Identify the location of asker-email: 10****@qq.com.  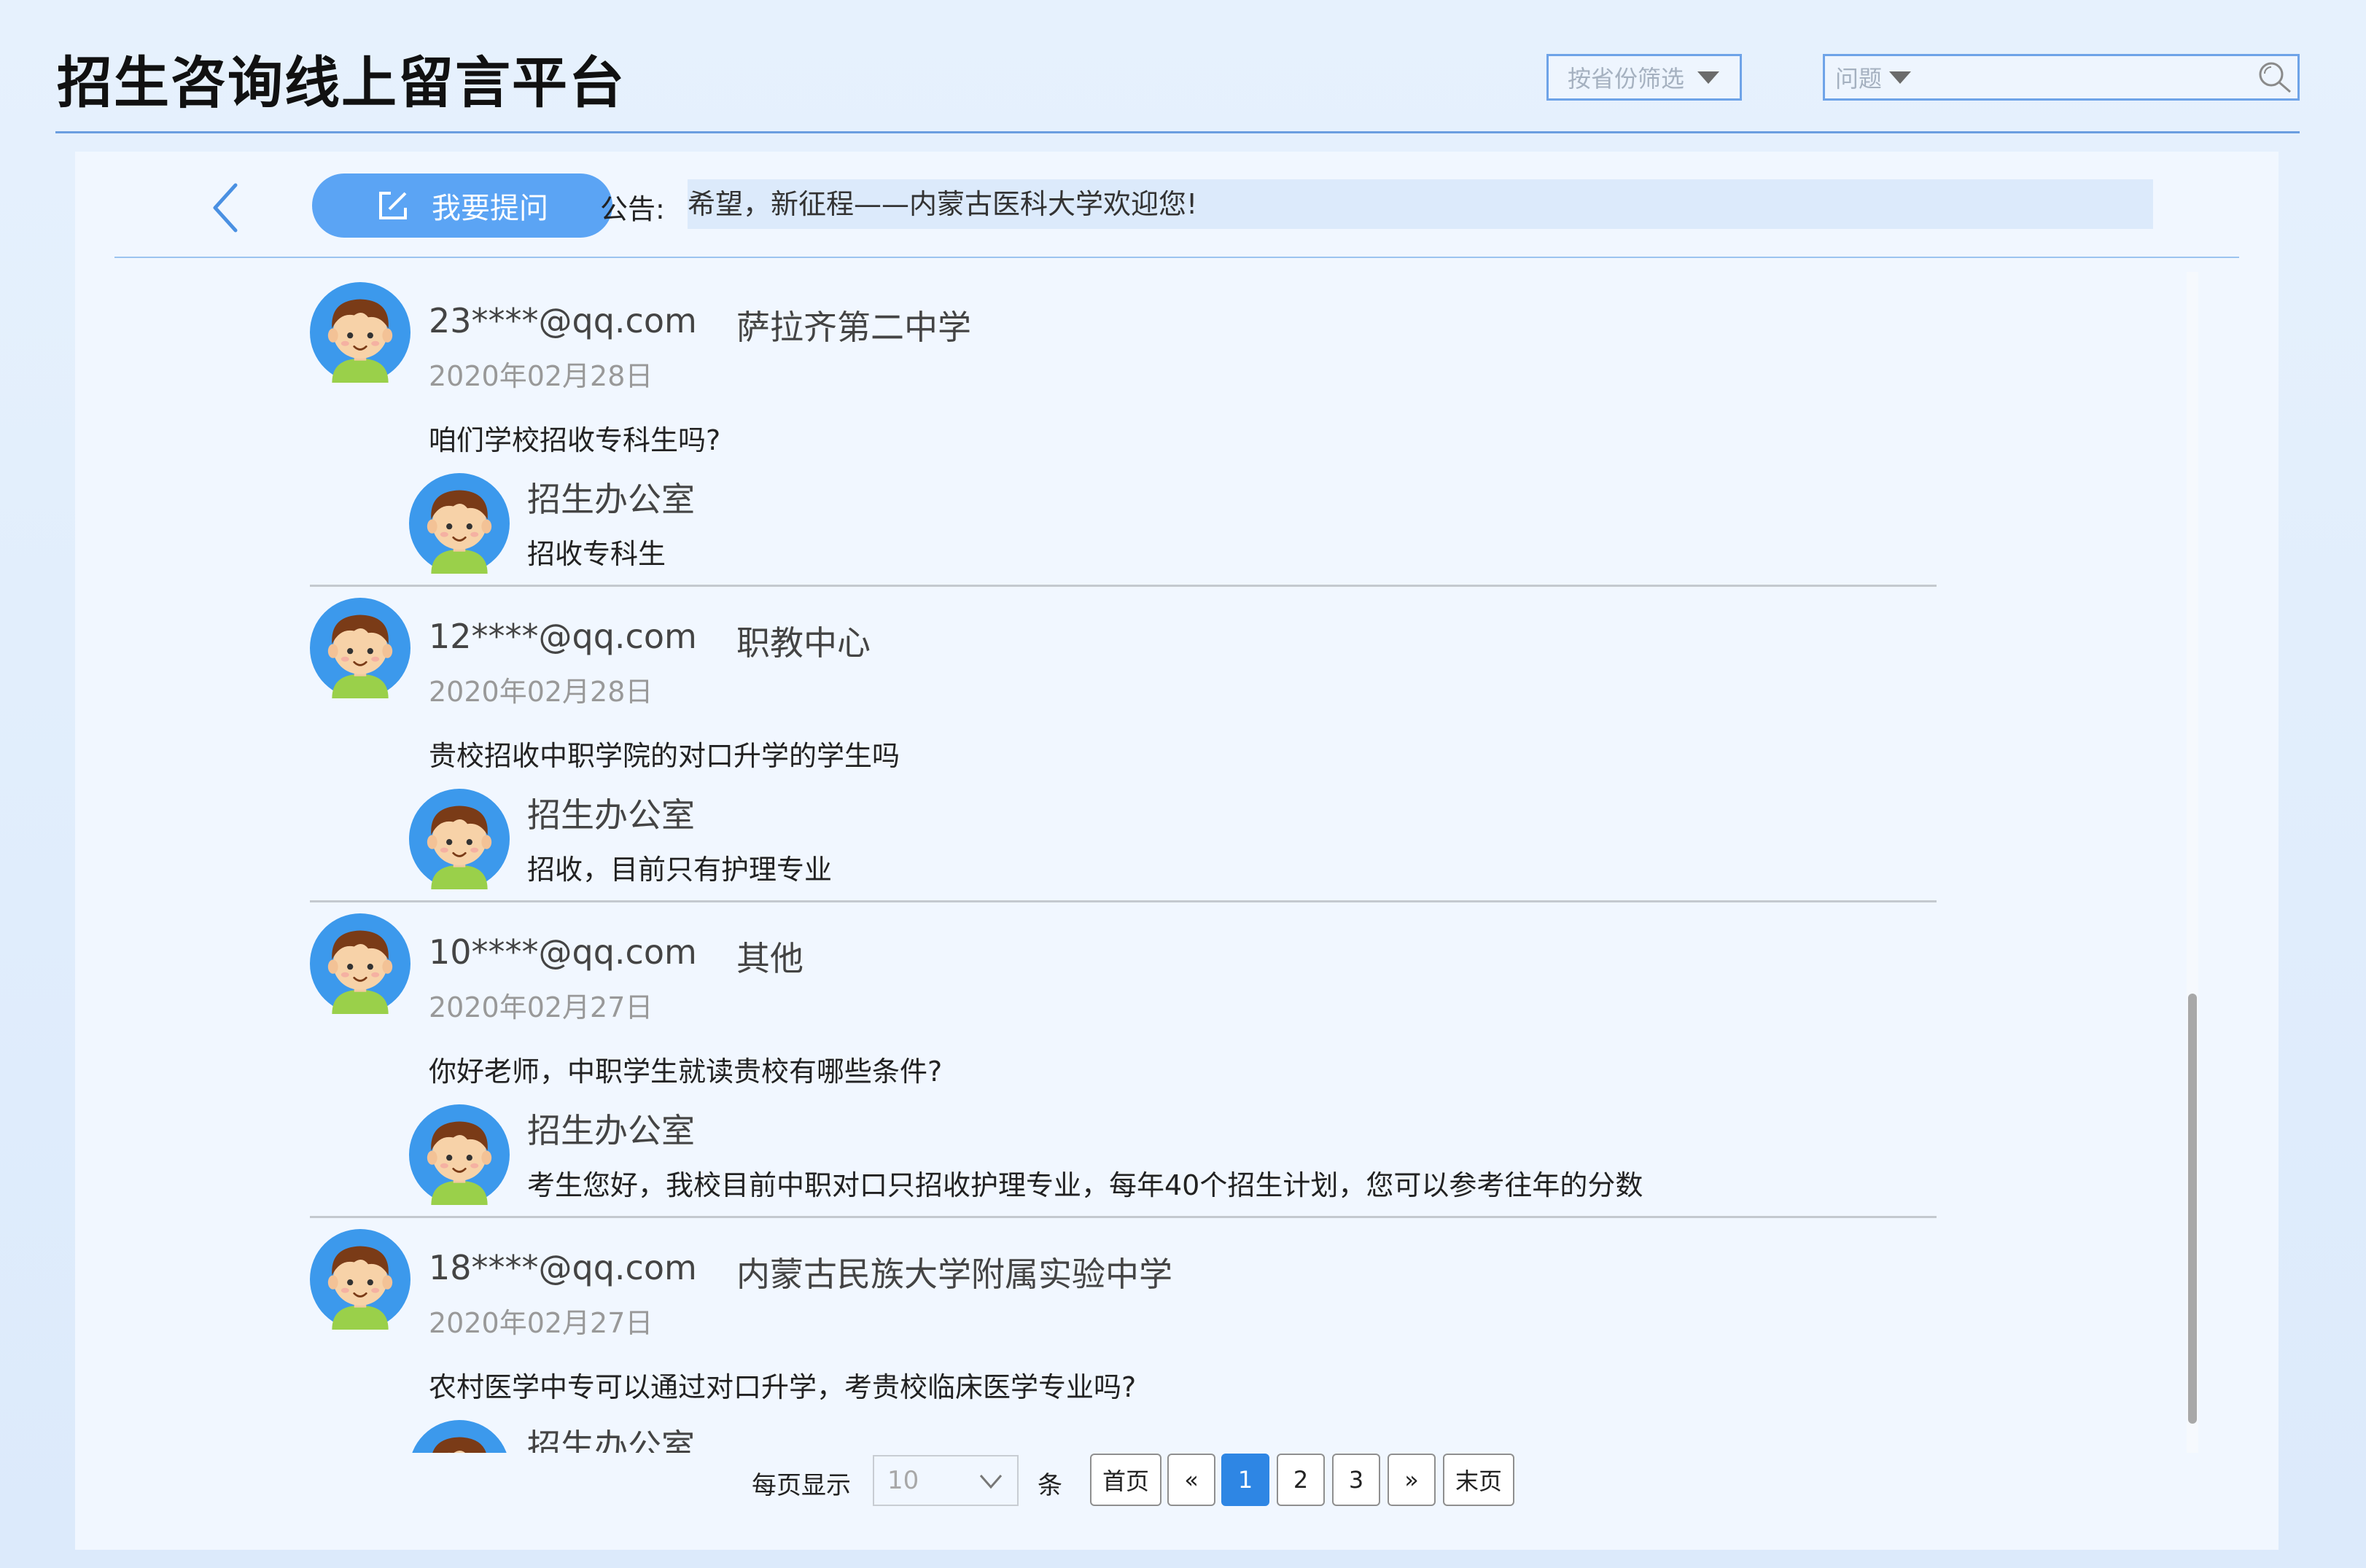
(563, 952).